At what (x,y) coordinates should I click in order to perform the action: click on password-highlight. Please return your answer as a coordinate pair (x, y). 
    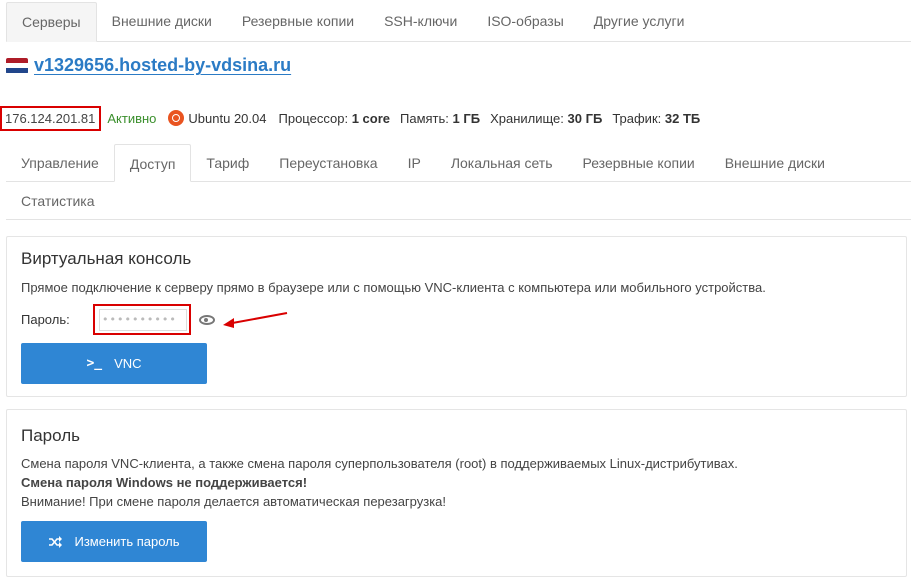
    Looking at the image, I should click on (142, 319).